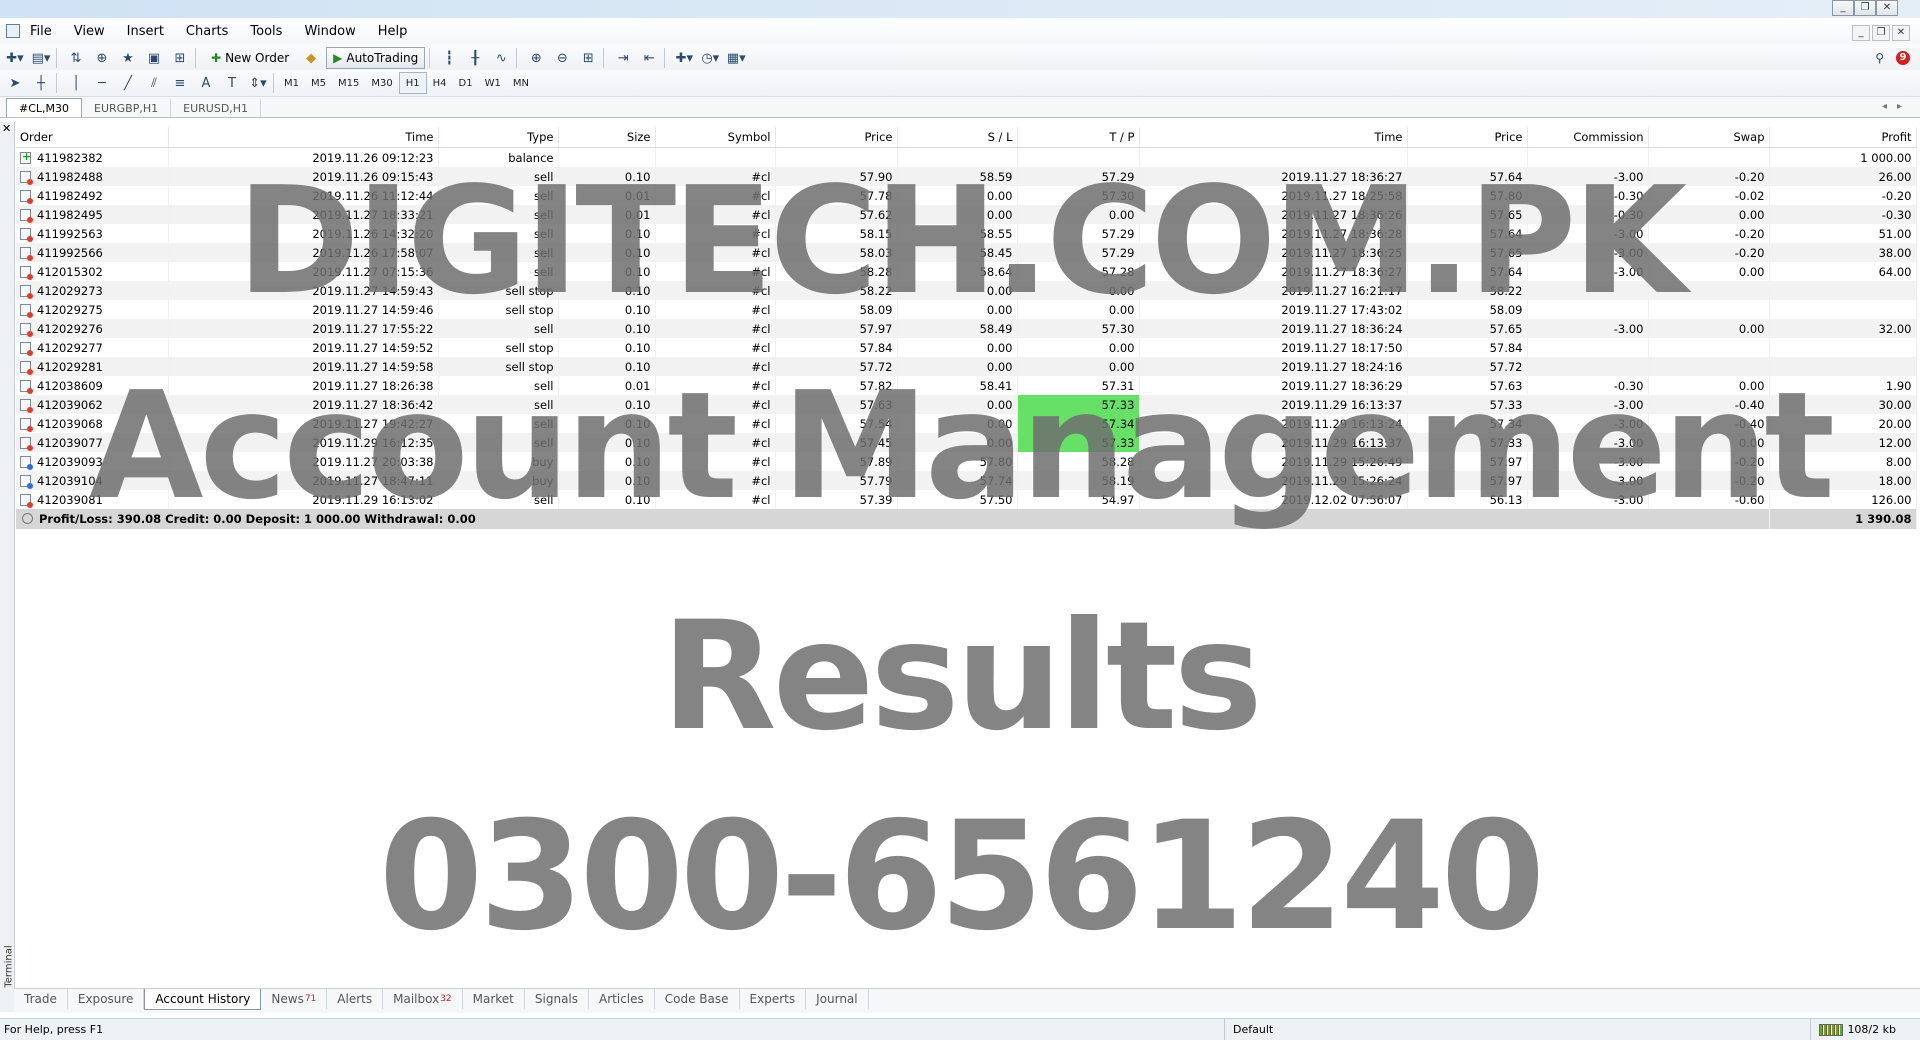 This screenshot has height=1040, width=1920. Describe the element at coordinates (102, 83) in the screenshot. I see `horizontal-line-icon: ─` at that location.